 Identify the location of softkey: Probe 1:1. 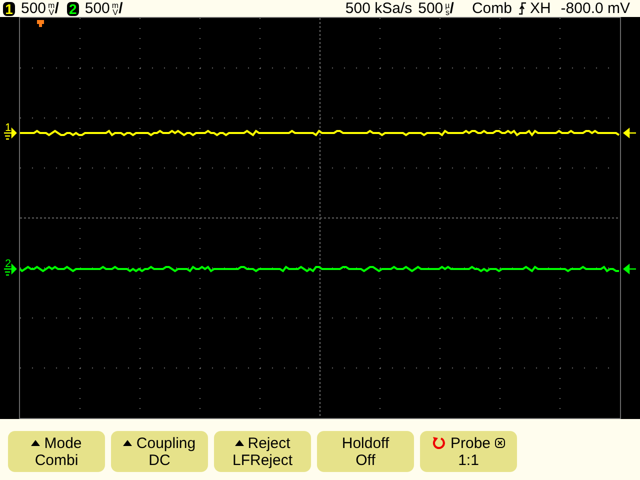
(468, 451).